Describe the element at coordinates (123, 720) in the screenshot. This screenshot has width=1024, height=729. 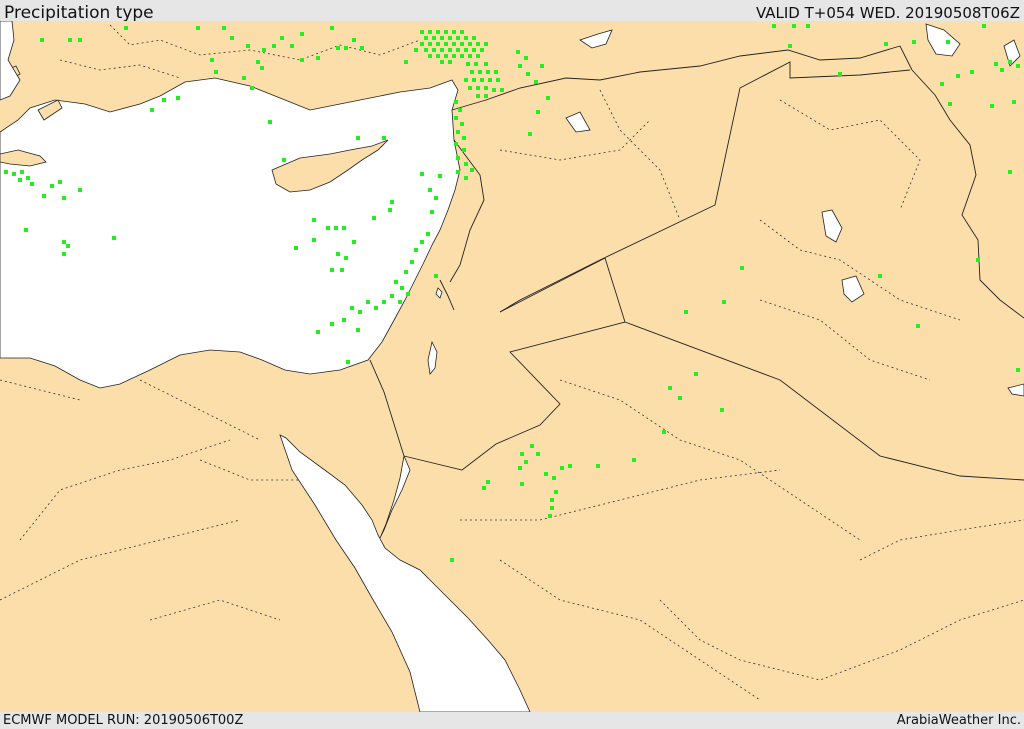
I see `model-run-label: ECMWF MODEL RUN: 20190506T00Z` at that location.